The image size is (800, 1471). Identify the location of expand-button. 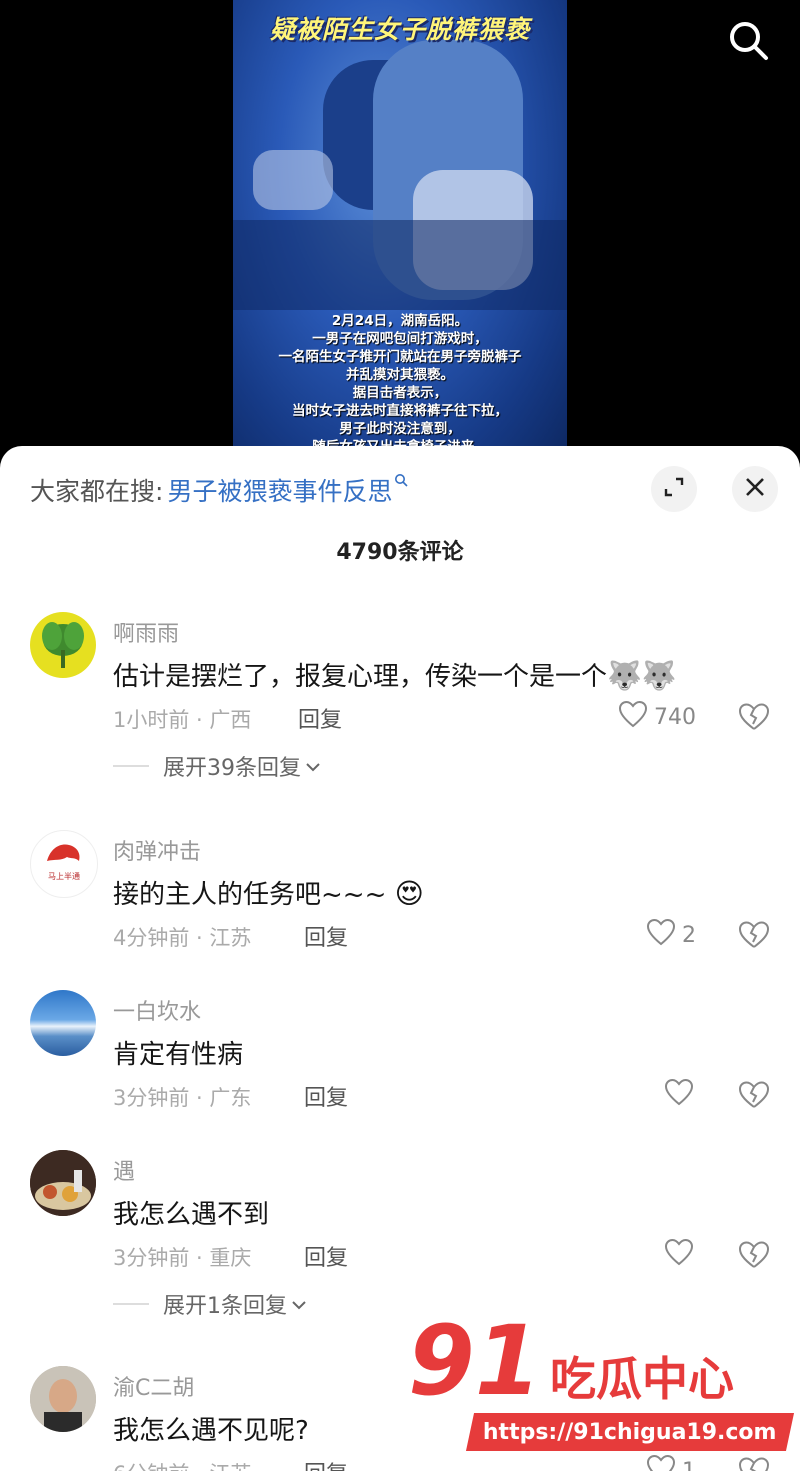
(674, 489).